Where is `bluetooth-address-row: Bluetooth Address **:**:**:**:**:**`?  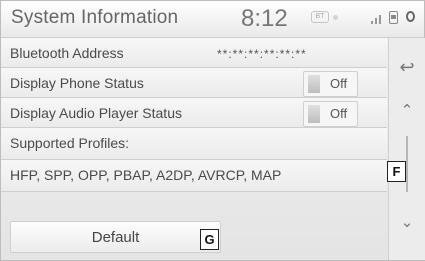
bluetooth-address-row: Bluetooth Address **:**:**:**:**:** is located at coordinates (194, 53).